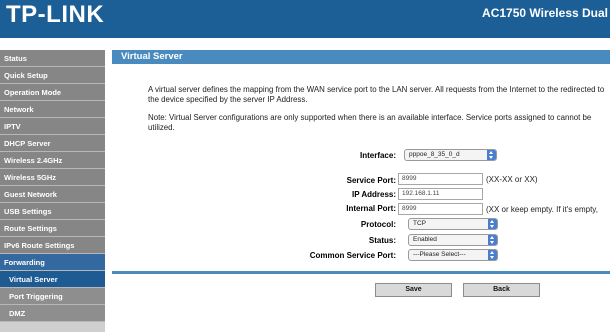  What do you see at coordinates (52, 228) in the screenshot?
I see `sidebar-item-route-settings: Route Settings` at bounding box center [52, 228].